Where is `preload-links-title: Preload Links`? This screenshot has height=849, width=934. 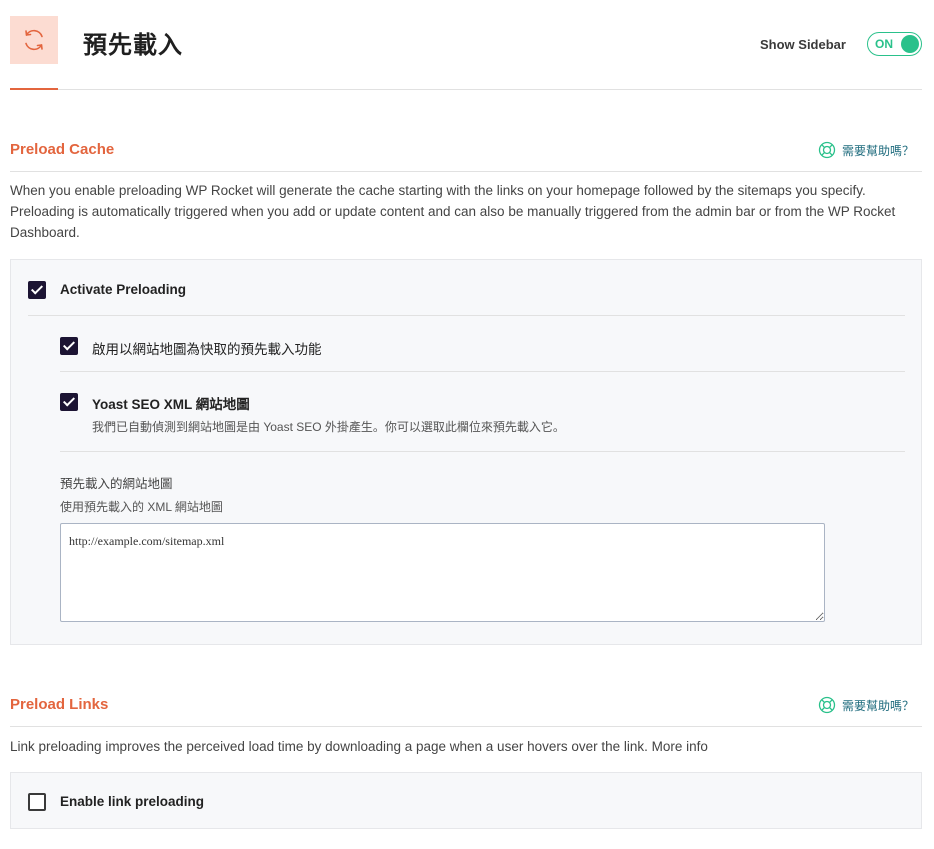
preload-links-title: Preload Links is located at coordinates (59, 704).